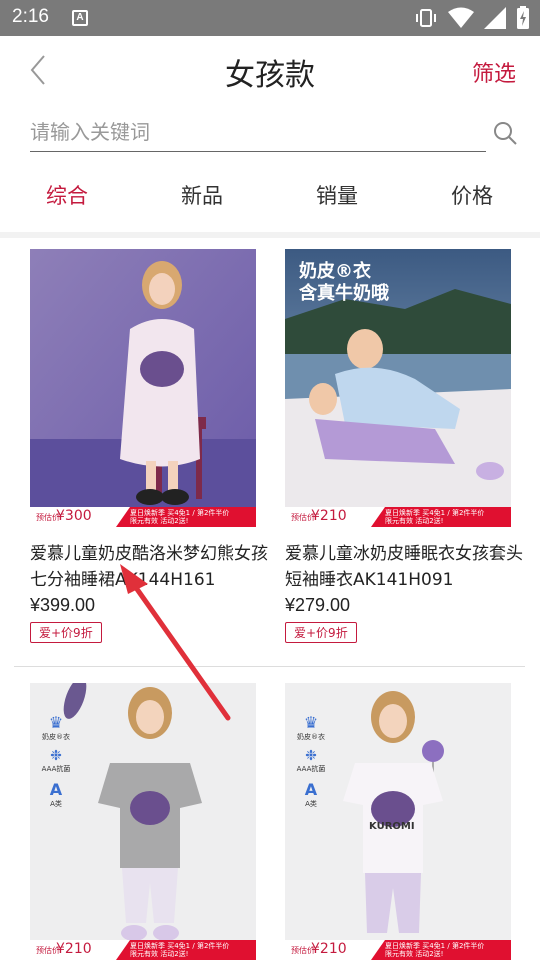  I want to click on product-price: ¥279.00, so click(318, 605).